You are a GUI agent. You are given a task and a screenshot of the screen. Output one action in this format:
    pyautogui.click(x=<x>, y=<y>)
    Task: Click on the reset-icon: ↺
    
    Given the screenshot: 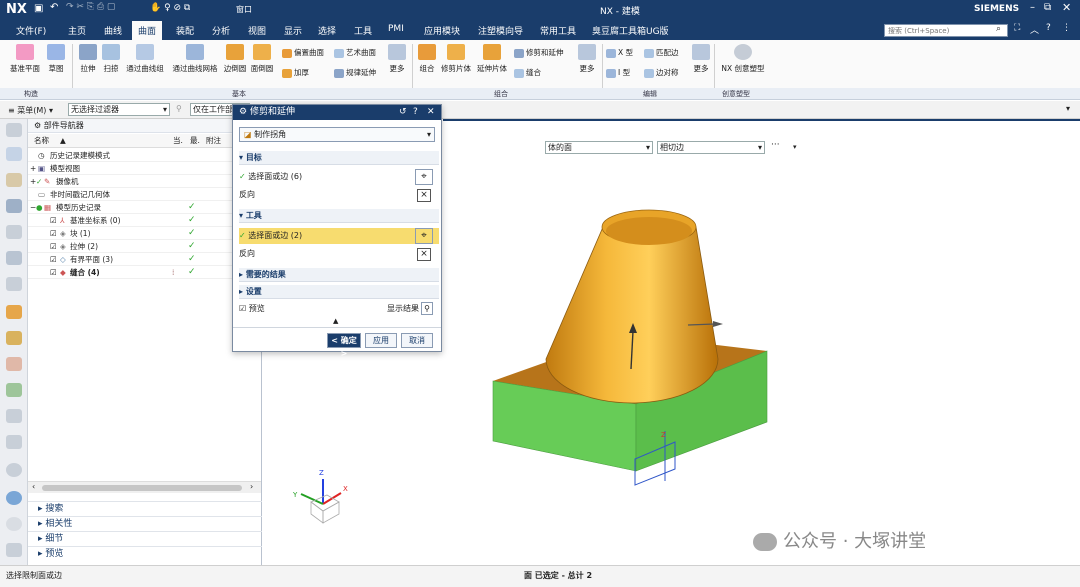 What is the action you would take?
    pyautogui.click(x=403, y=112)
    